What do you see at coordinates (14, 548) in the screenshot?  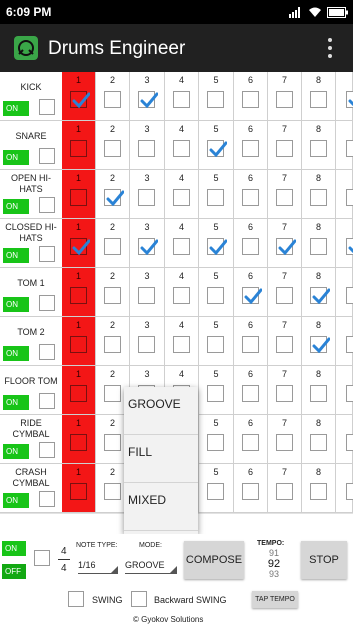 I see `global-on-button: ON` at bounding box center [14, 548].